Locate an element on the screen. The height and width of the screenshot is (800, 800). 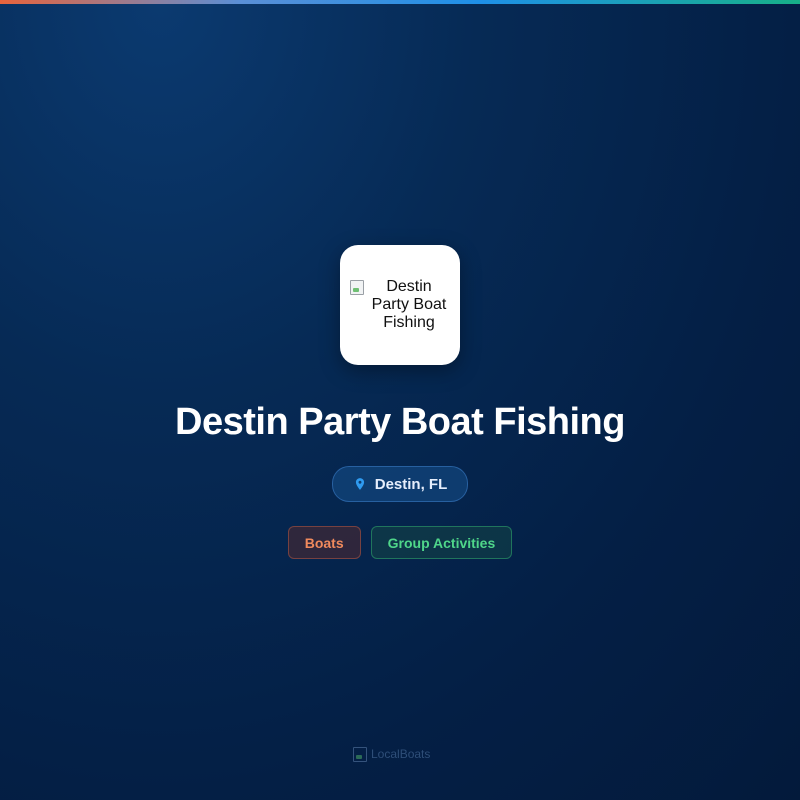
tag-boats: Boats is located at coordinates (324, 542).